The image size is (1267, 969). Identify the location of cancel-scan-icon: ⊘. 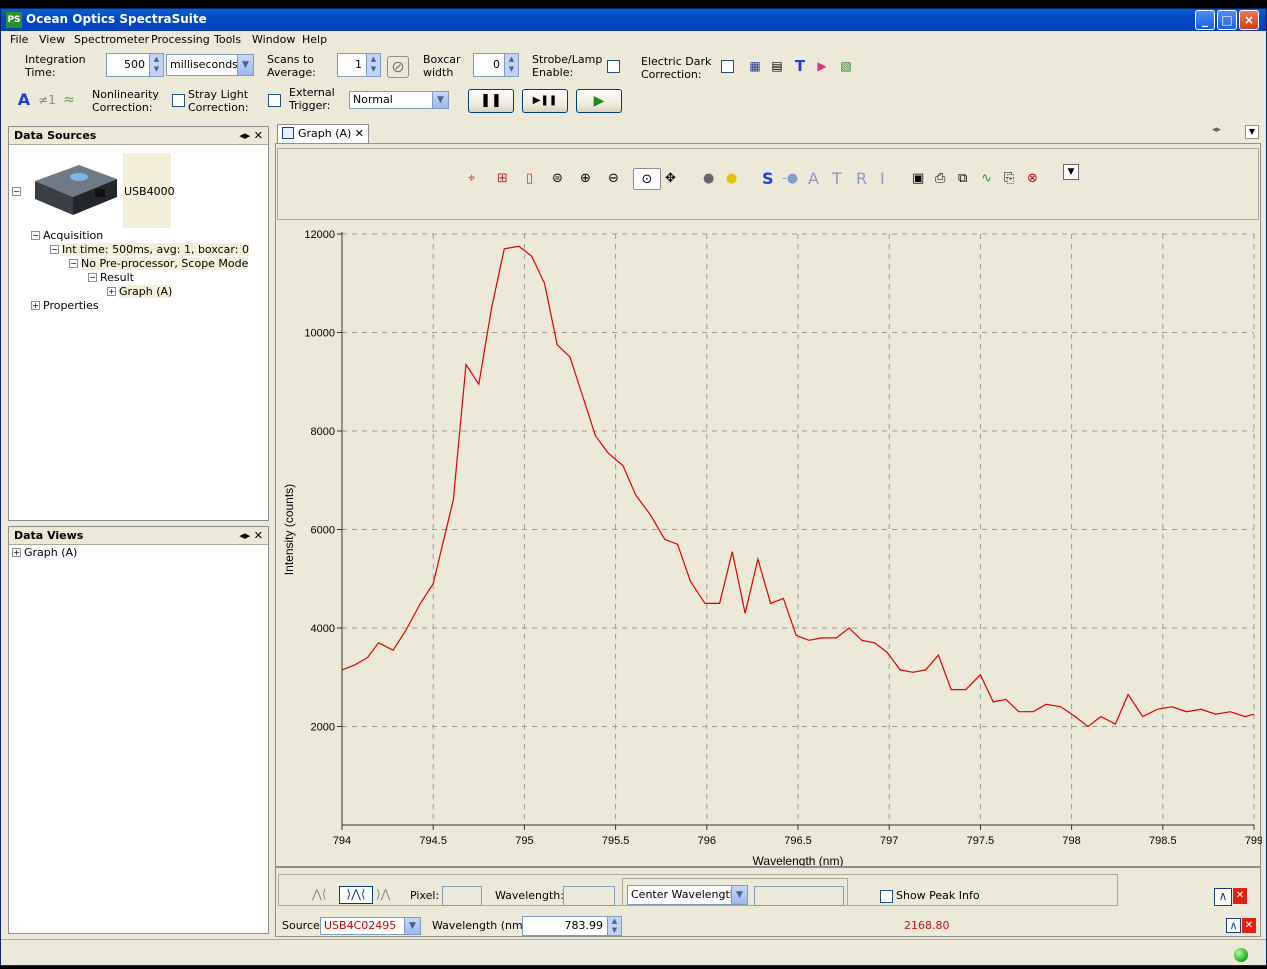
(398, 67).